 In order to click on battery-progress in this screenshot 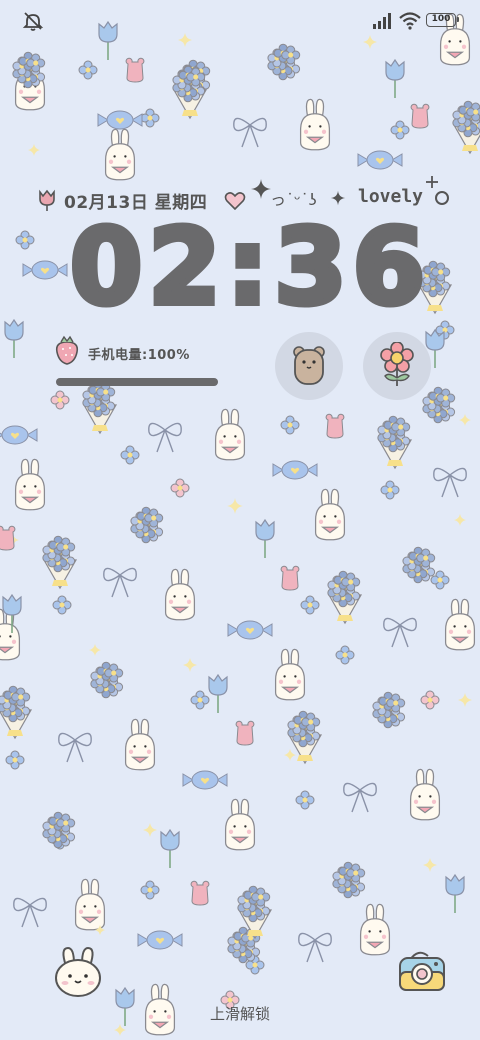, I will do `click(137, 382)`.